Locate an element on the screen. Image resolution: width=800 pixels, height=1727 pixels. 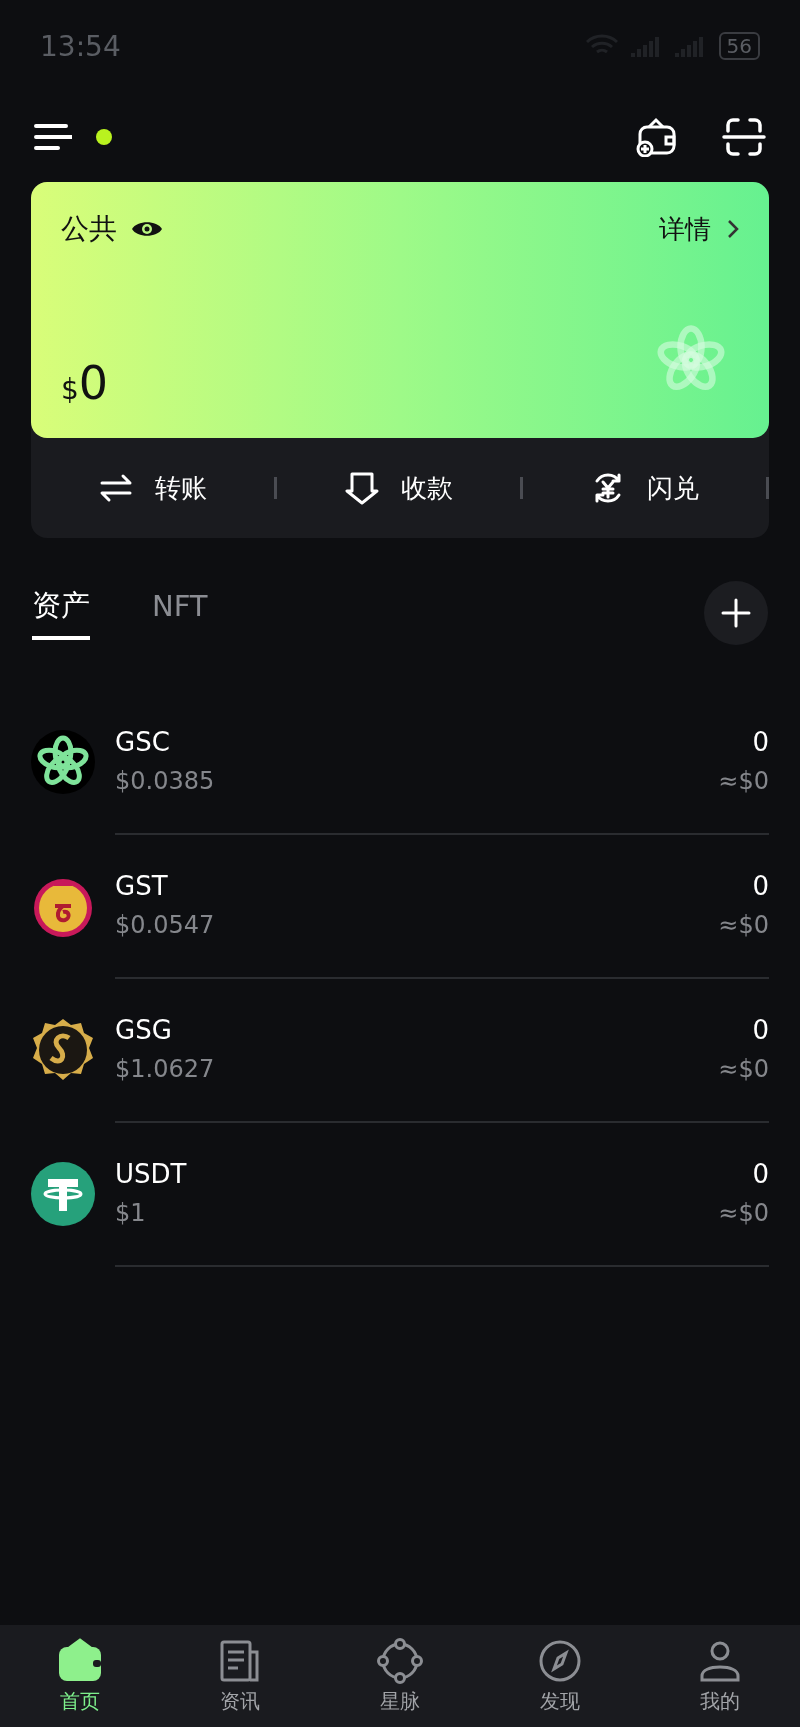
nav-tab: 星脉 is located at coordinates (400, 1676).